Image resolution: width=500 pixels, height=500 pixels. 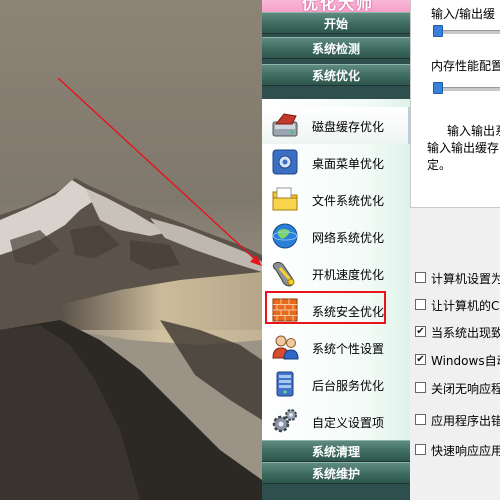 What do you see at coordinates (348, 164) in the screenshot?
I see `sidebar-item-label: 桌面菜单优化` at bounding box center [348, 164].